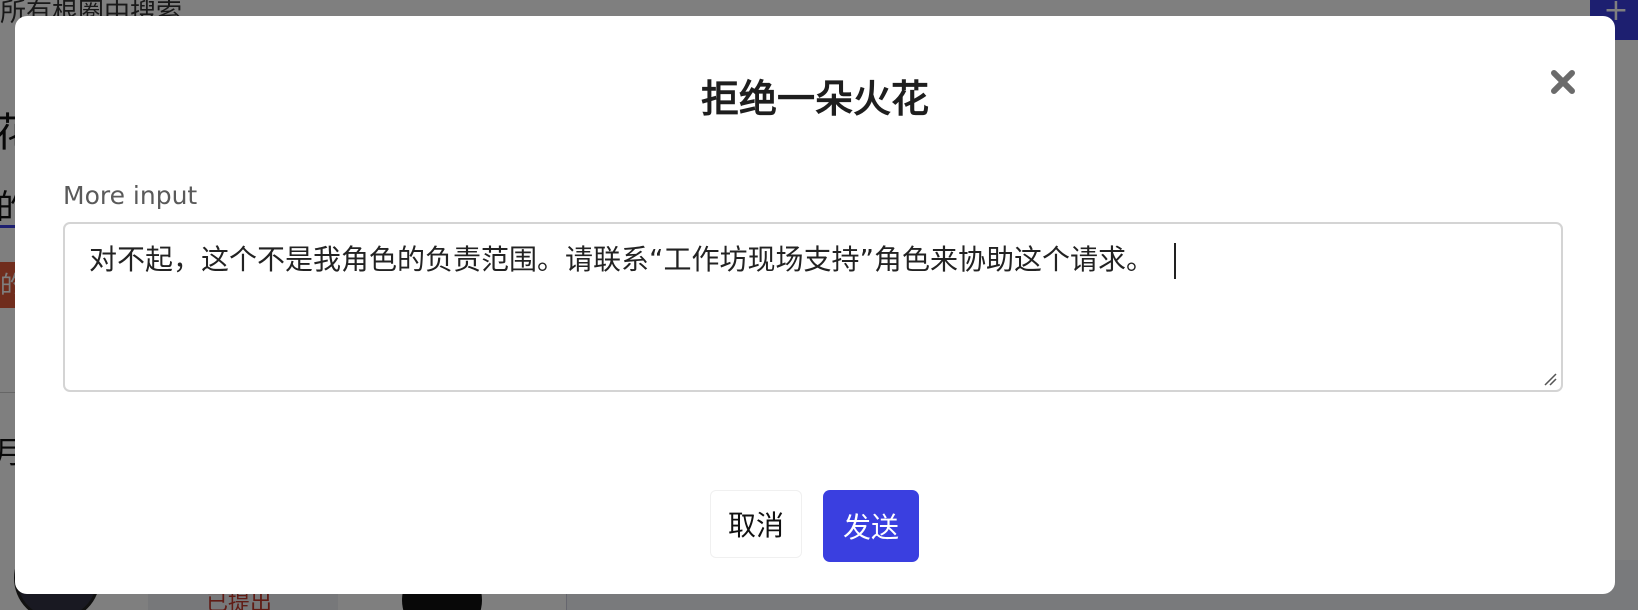  Describe the element at coordinates (1563, 82) in the screenshot. I see `close-icon` at that location.